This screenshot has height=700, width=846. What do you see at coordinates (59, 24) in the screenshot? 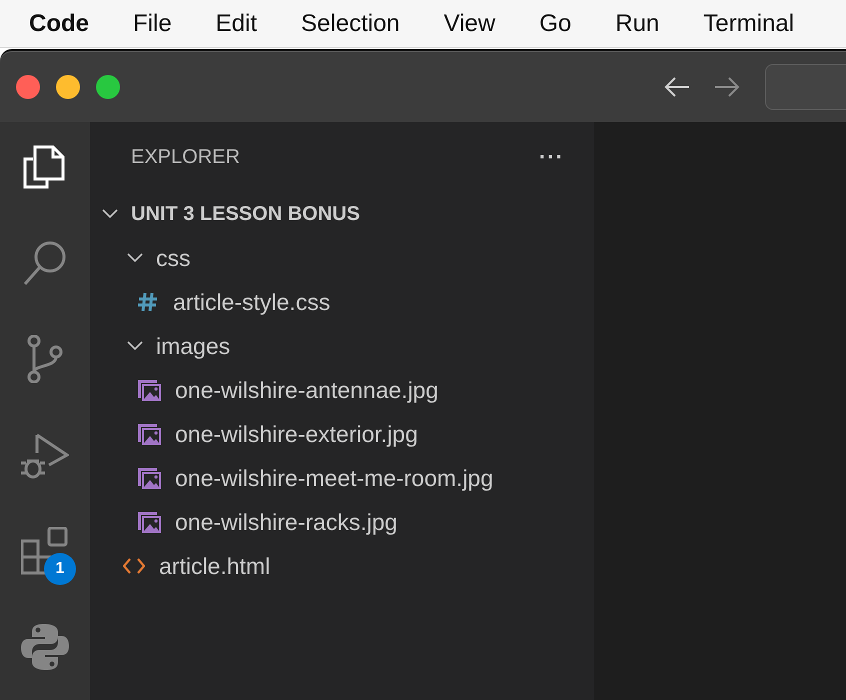
I see `app-menu: Code` at bounding box center [59, 24].